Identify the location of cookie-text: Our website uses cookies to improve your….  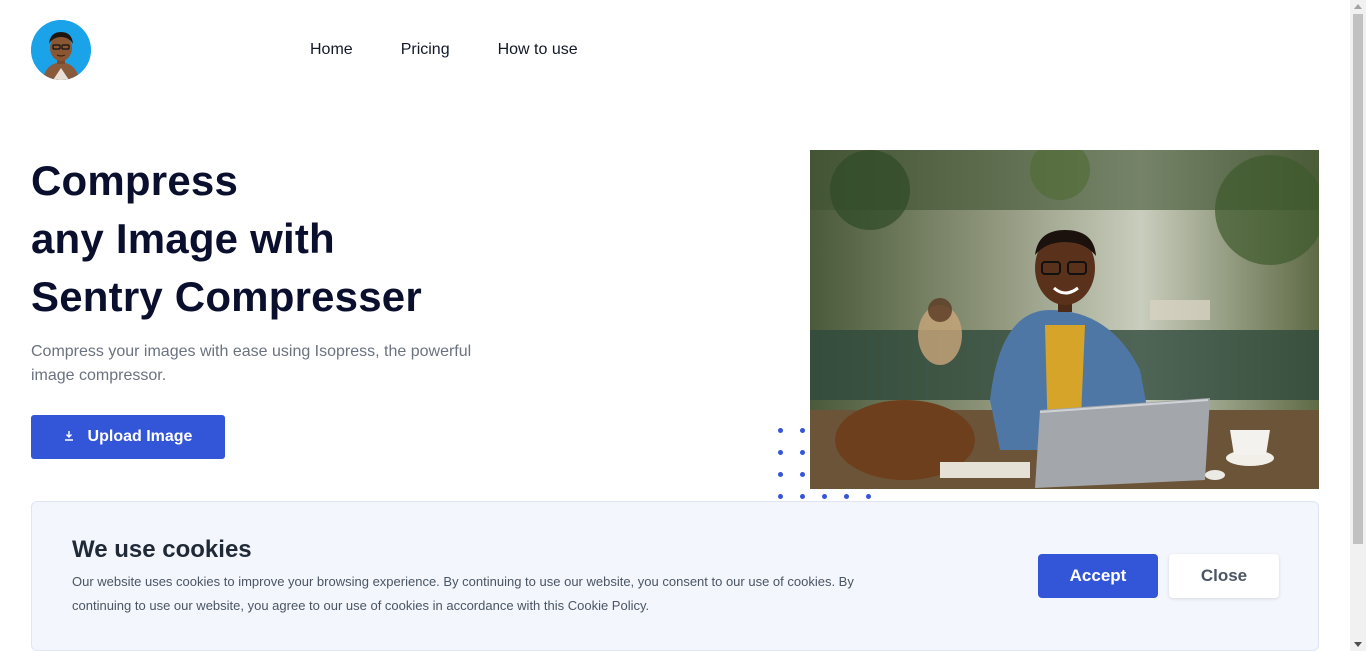
(463, 593).